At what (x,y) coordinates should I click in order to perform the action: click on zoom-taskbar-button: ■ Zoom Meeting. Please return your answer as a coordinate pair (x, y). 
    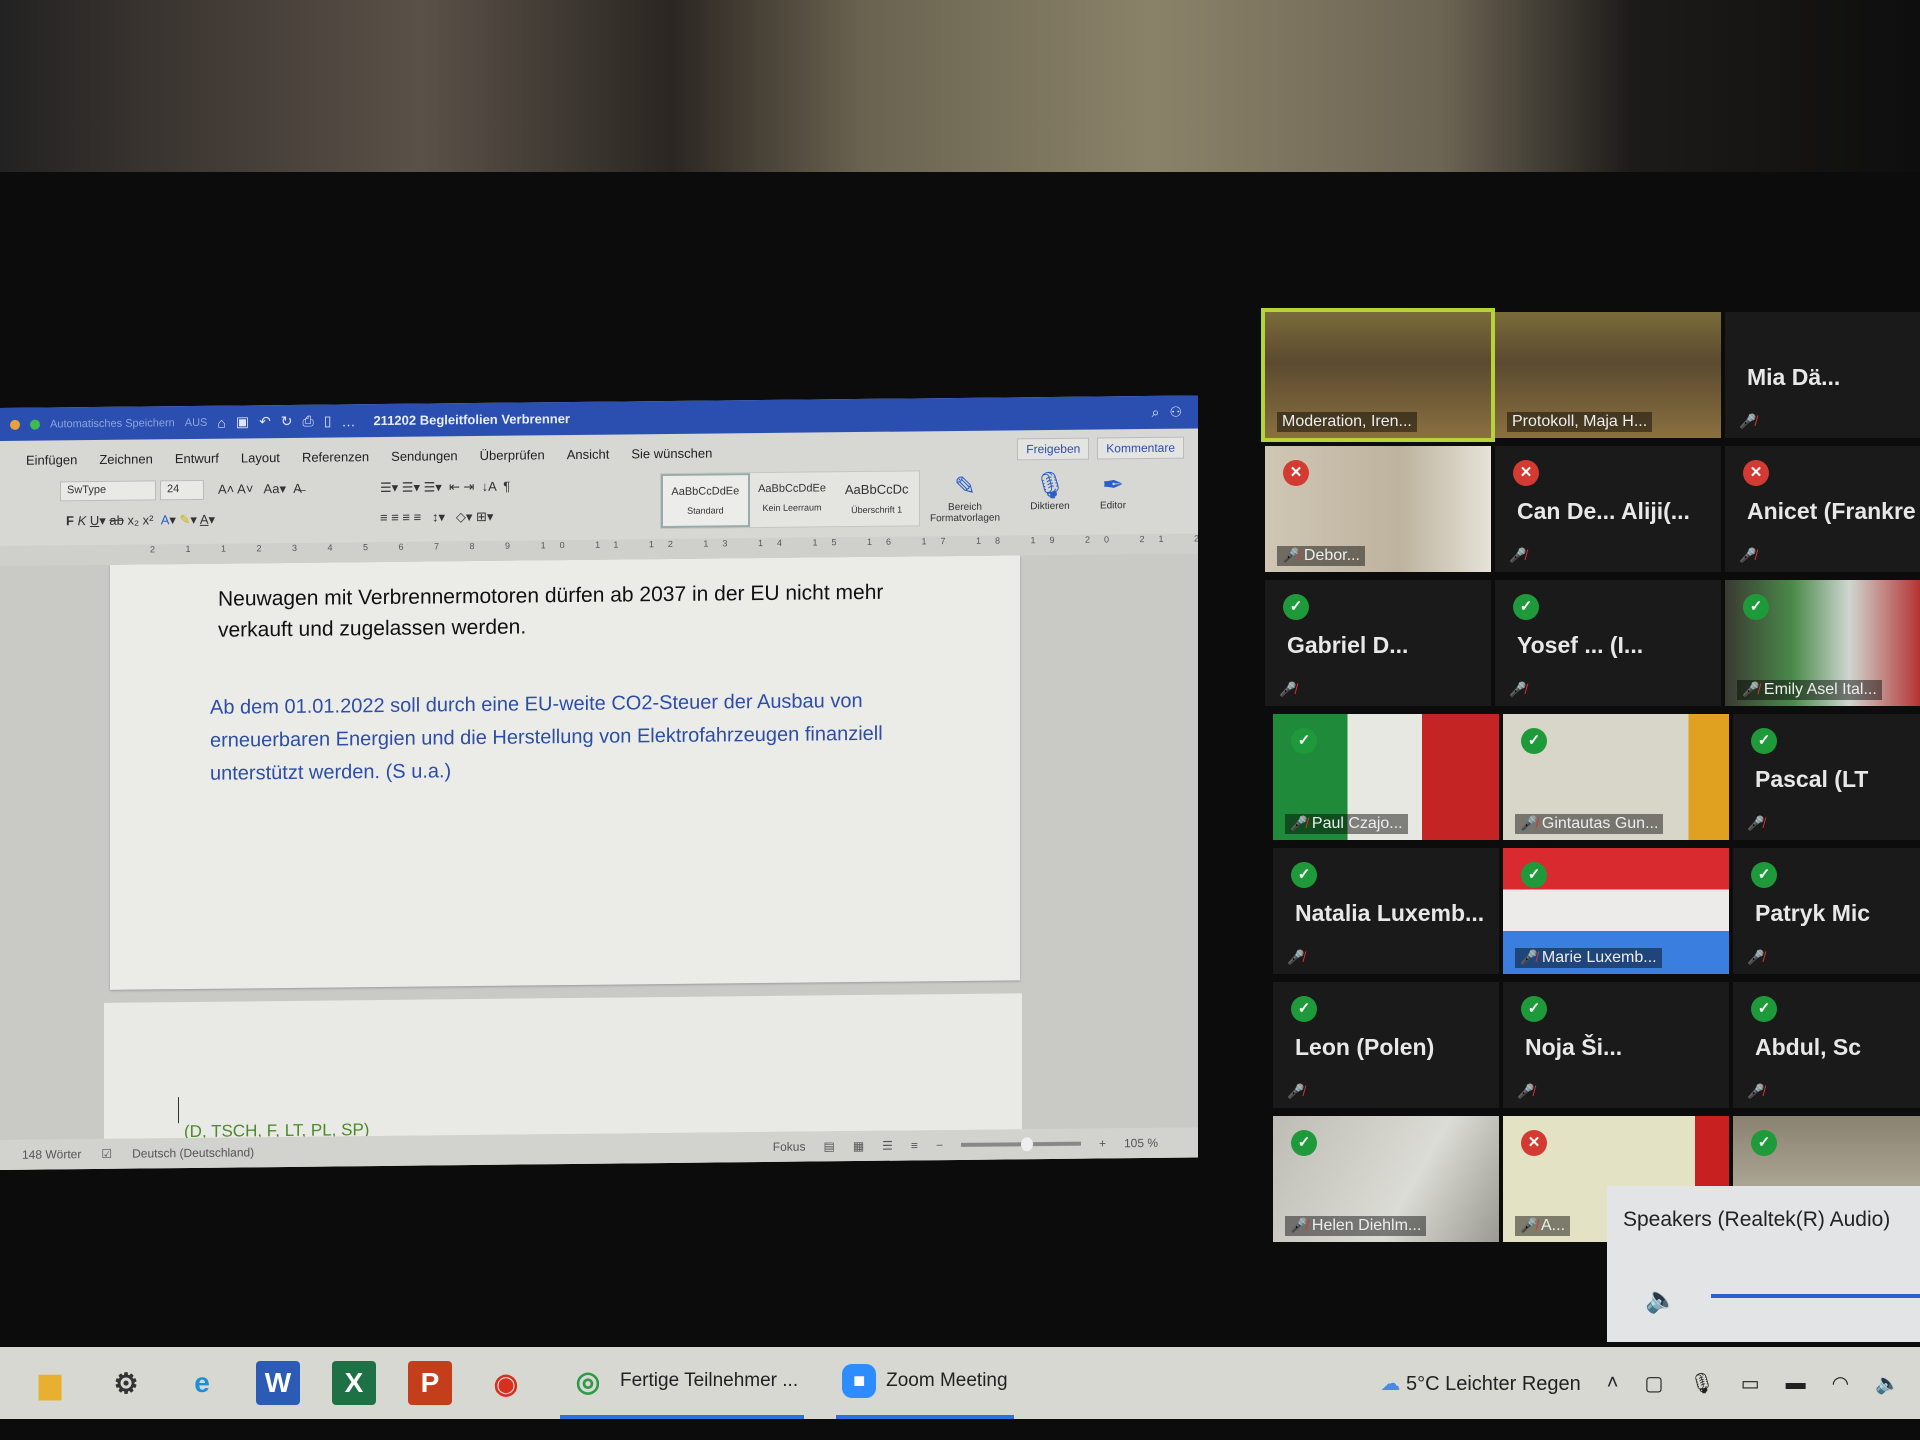
    Looking at the image, I should click on (925, 1383).